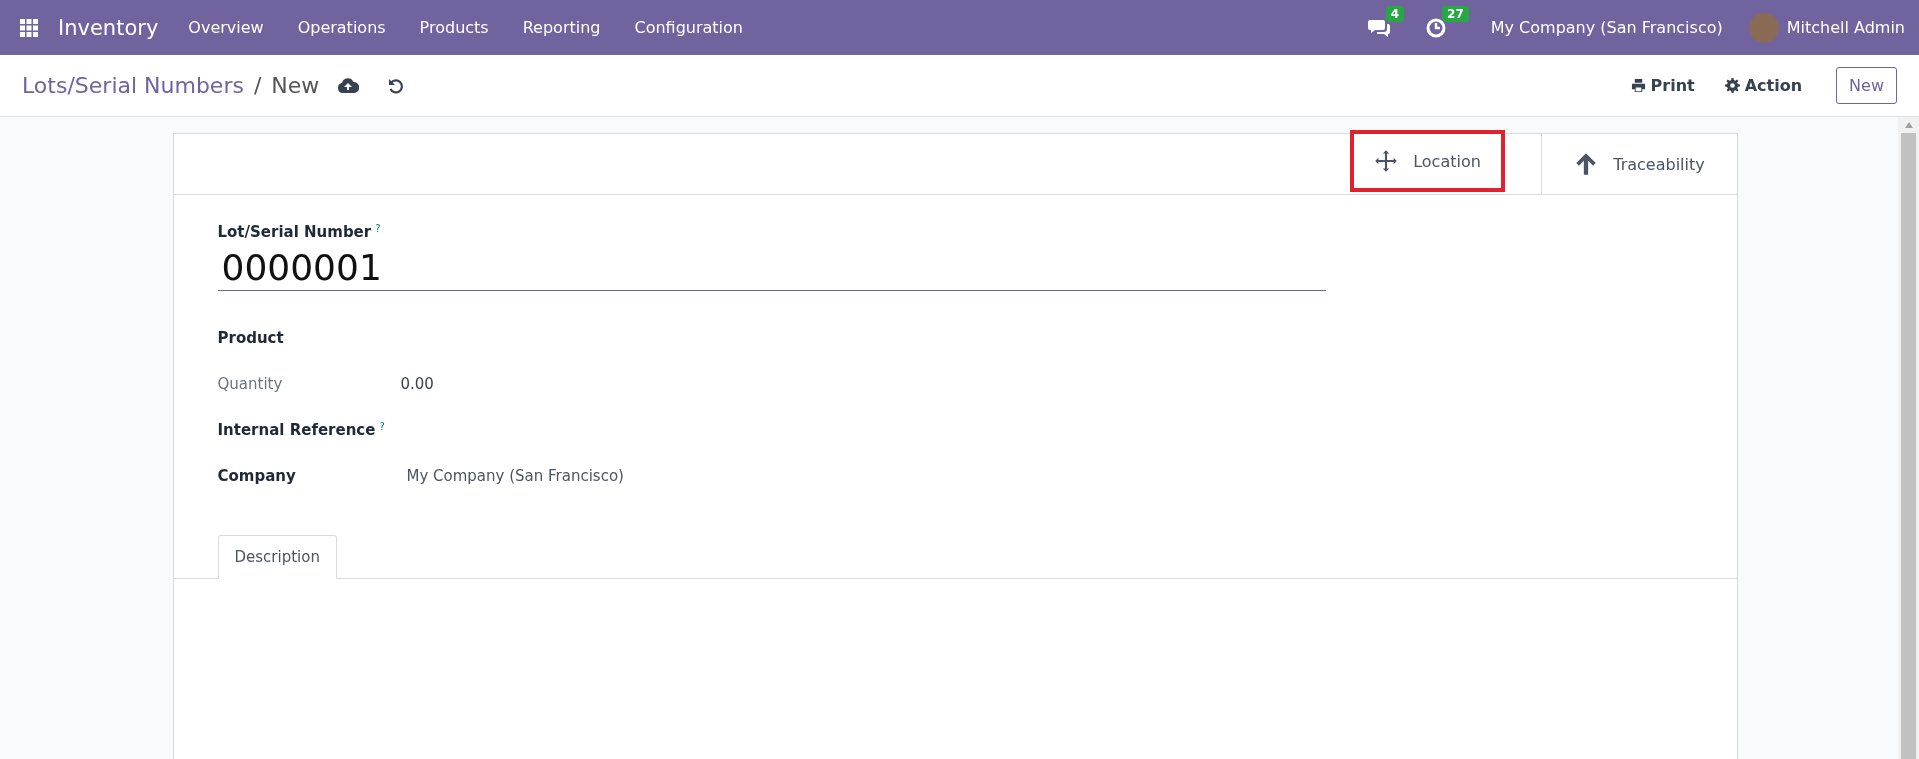  What do you see at coordinates (250, 384) in the screenshot?
I see `field-label: Quantity` at bounding box center [250, 384].